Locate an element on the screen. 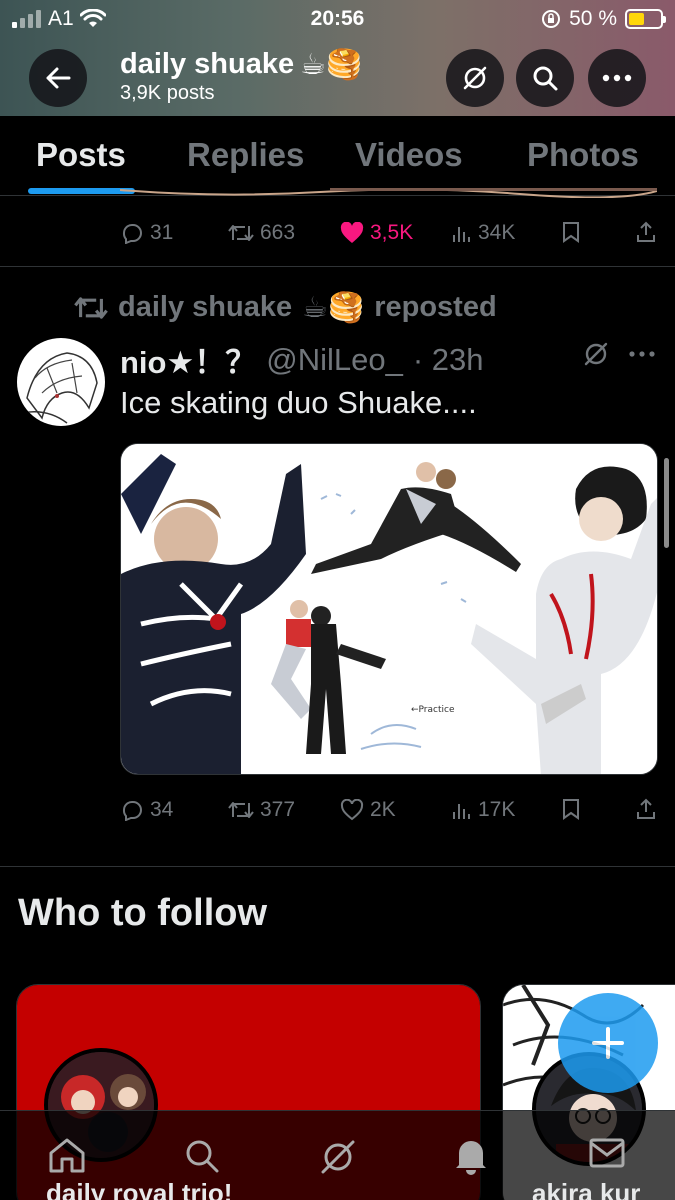 The height and width of the screenshot is (1200, 675). post-count: 3,9K posts is located at coordinates (167, 93).